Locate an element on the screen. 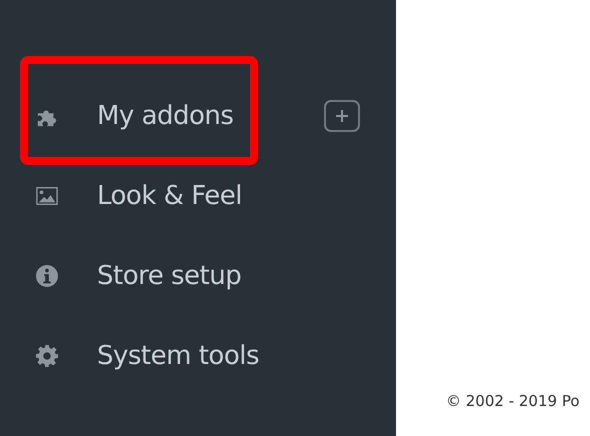  copyright-text: © 2002 - 2019 Po is located at coordinates (513, 401).